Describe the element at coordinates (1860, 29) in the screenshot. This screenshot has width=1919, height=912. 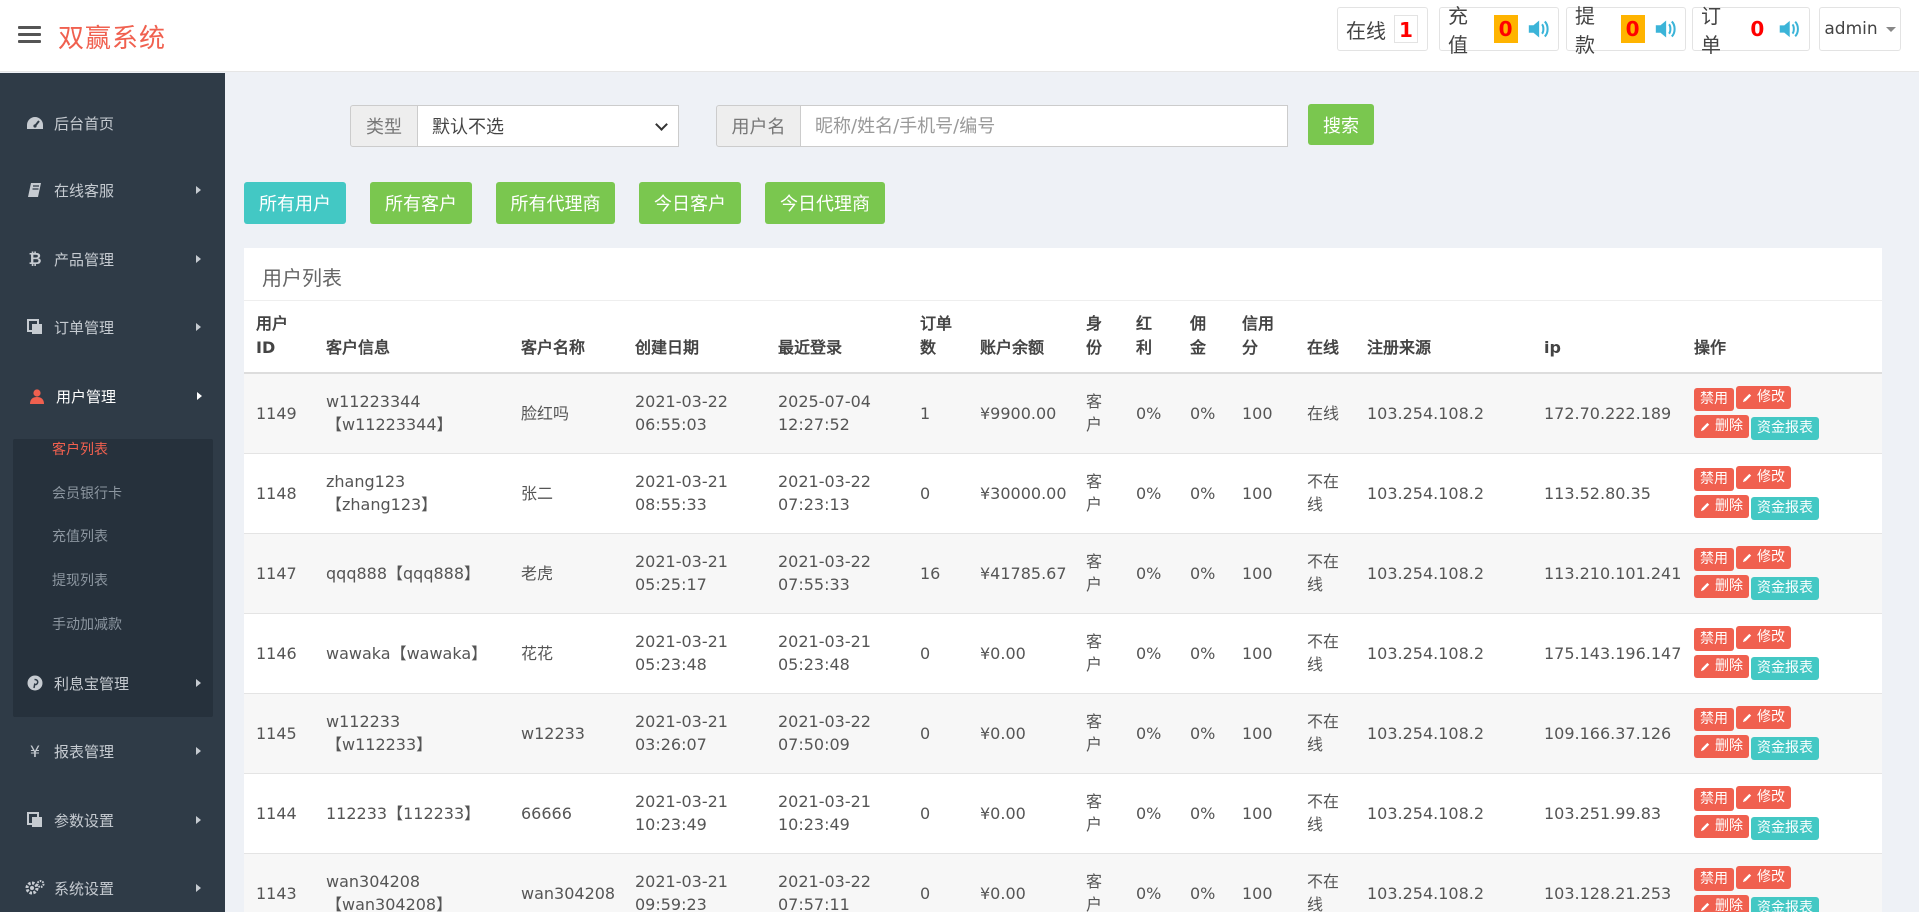
I see `user-dropdown: admin` at that location.